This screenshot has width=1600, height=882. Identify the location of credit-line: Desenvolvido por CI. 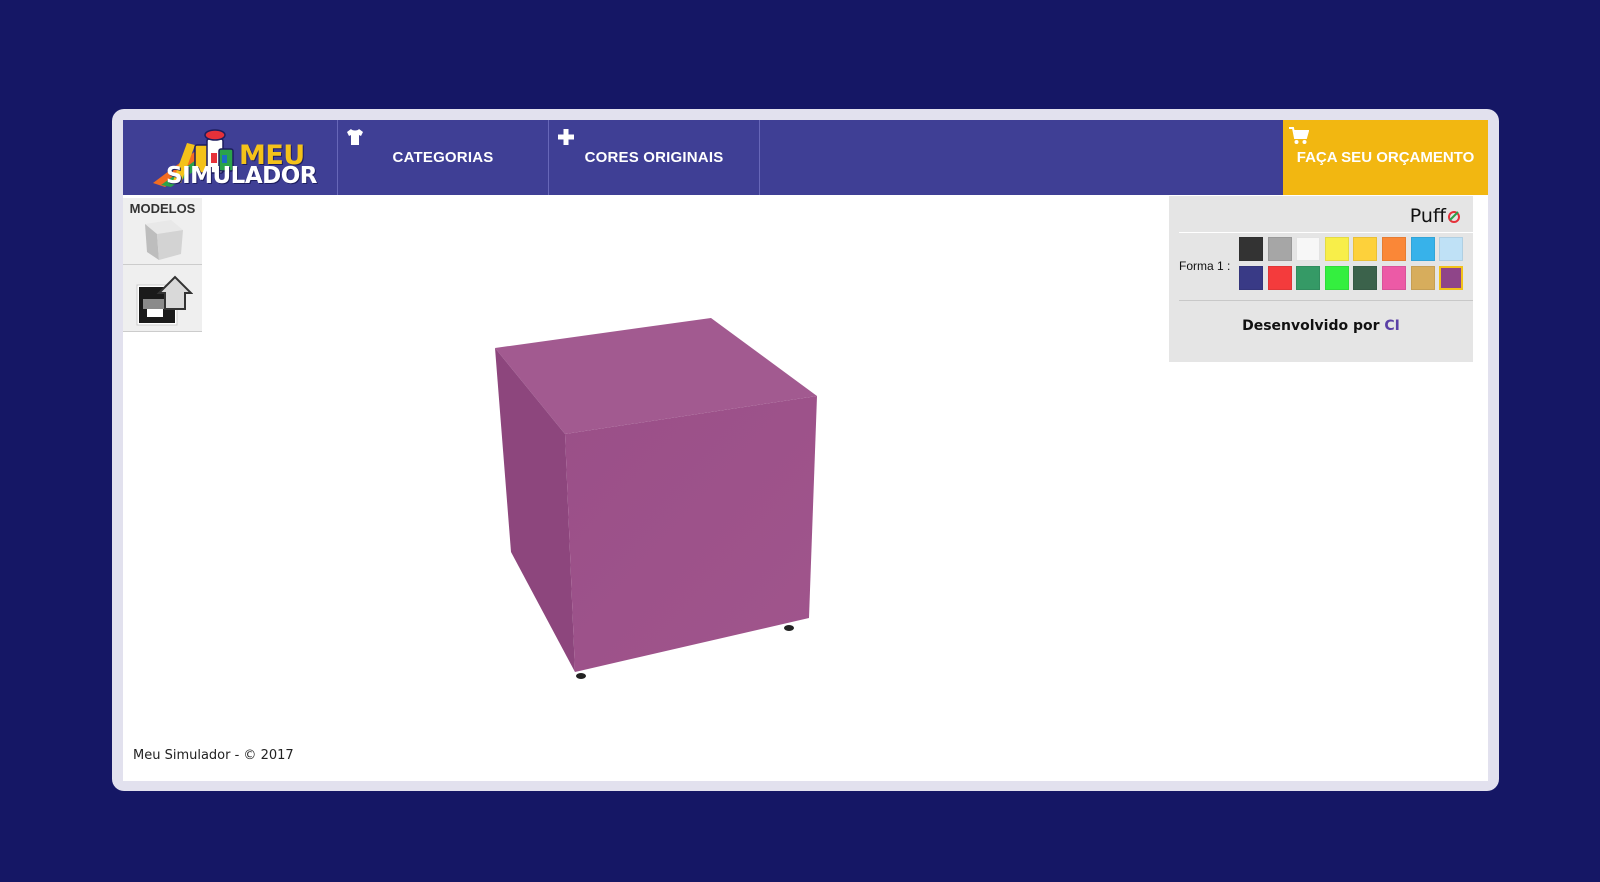
(1321, 326).